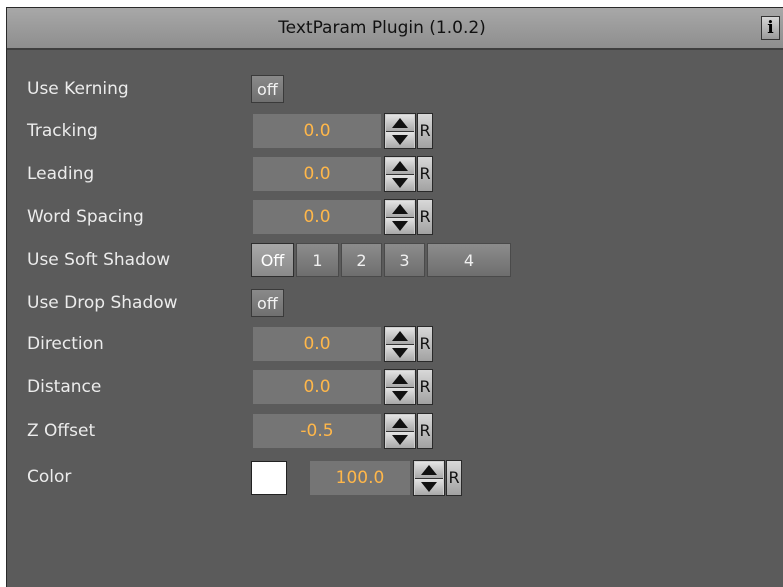 The width and height of the screenshot is (783, 587). What do you see at coordinates (99, 260) in the screenshot?
I see `use-soft-shadow-label: Use Soft Shadow` at bounding box center [99, 260].